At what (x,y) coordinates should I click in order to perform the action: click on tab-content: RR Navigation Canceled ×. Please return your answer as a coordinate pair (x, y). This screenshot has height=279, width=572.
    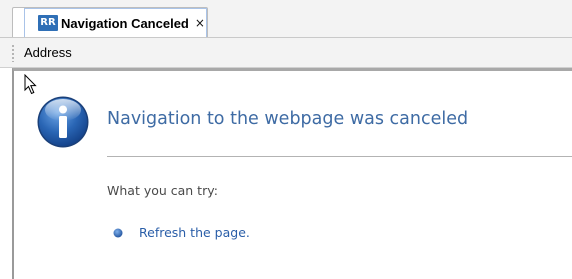
    Looking at the image, I should click on (115, 22).